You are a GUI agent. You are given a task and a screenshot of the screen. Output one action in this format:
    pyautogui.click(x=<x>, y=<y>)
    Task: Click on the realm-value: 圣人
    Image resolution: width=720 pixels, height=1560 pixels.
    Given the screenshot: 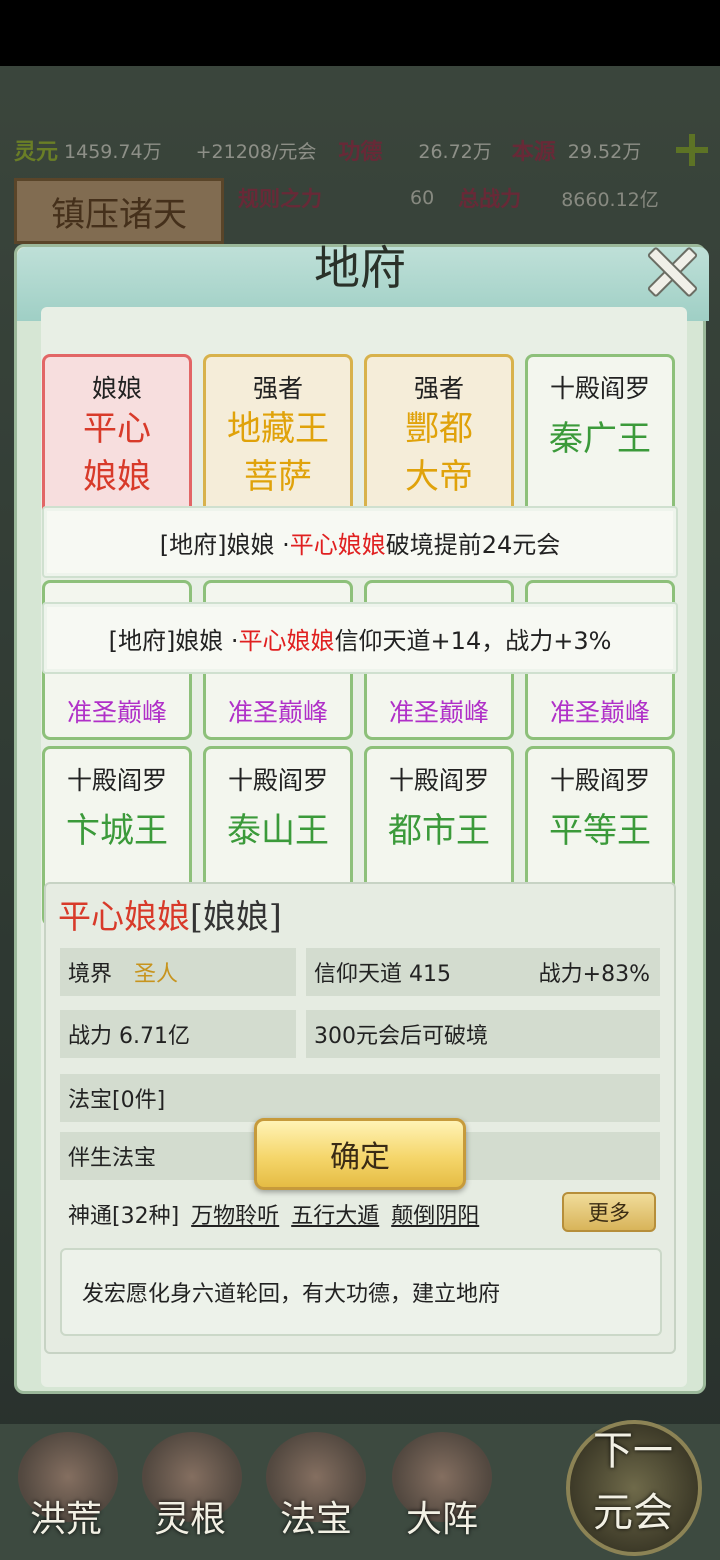 What is the action you would take?
    pyautogui.click(x=156, y=974)
    